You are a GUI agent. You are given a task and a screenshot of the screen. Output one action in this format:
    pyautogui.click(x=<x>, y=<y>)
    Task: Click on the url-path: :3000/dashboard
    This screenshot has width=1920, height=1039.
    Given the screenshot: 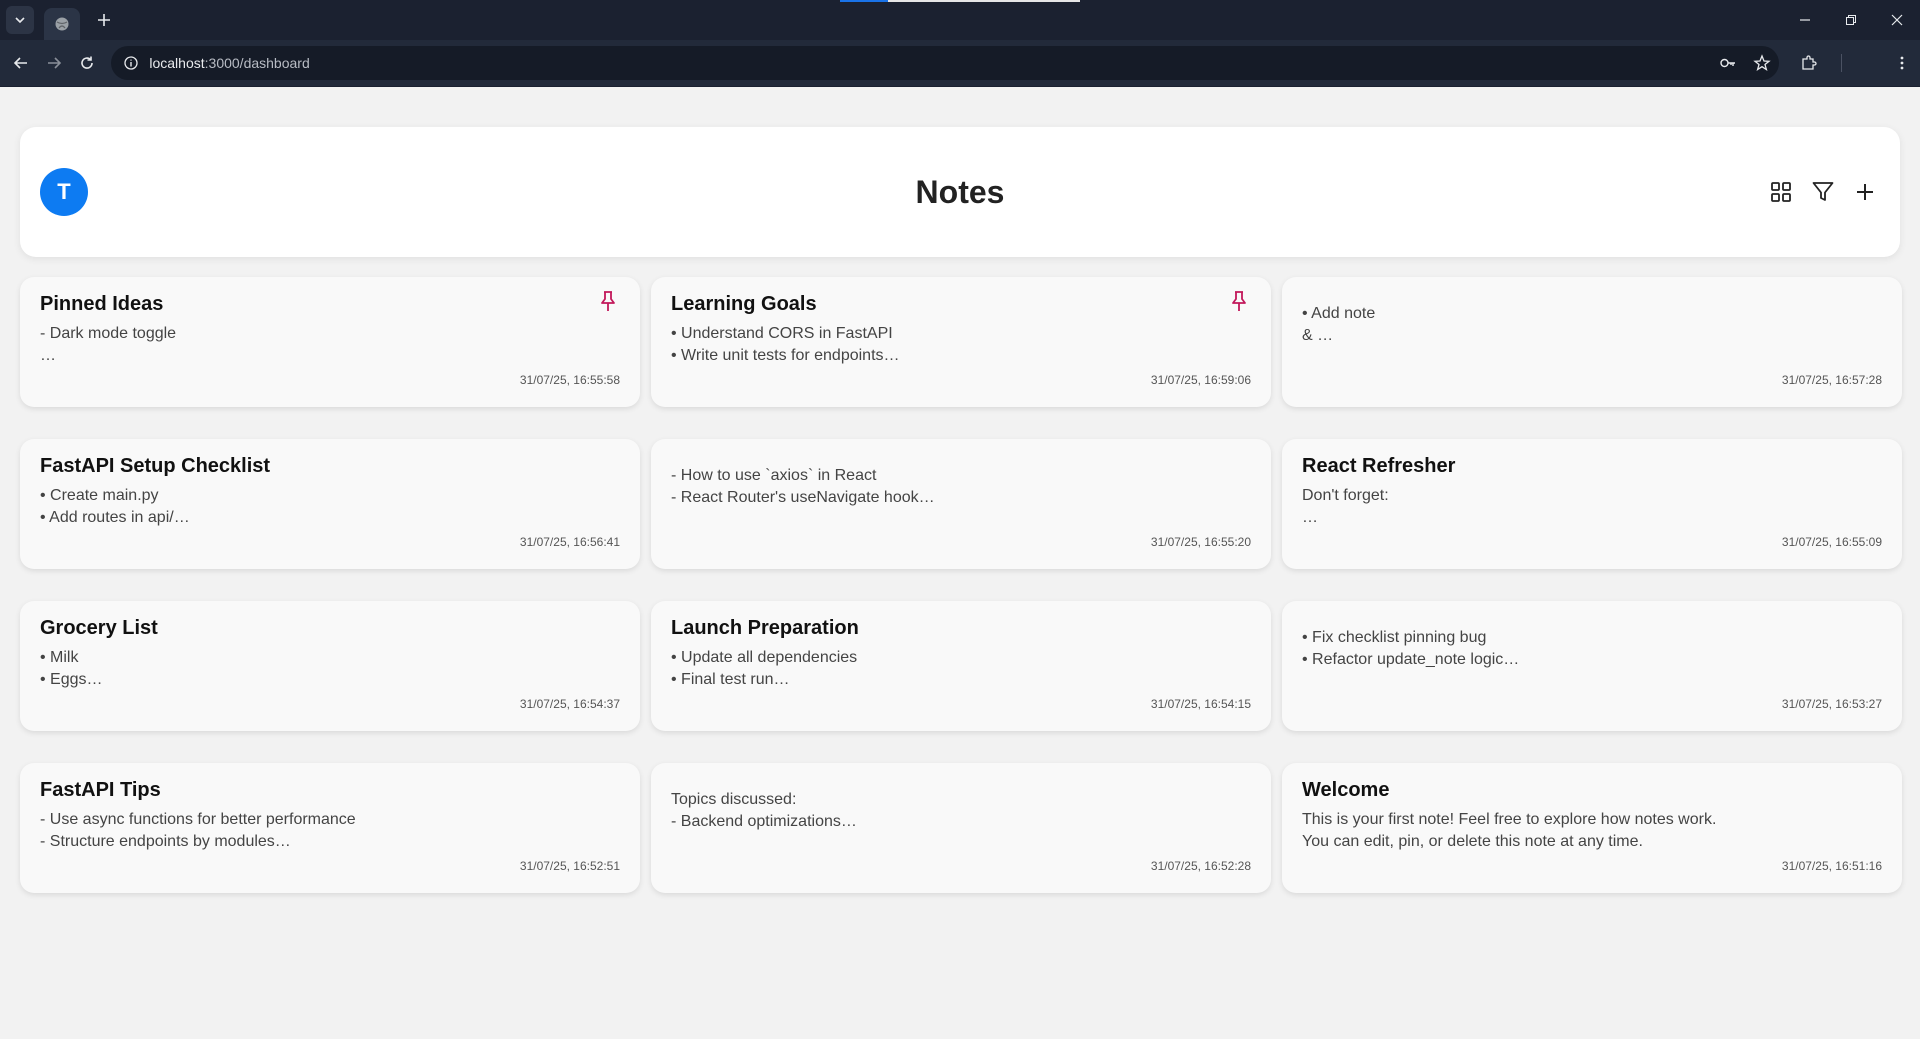 What is the action you would take?
    pyautogui.click(x=257, y=63)
    